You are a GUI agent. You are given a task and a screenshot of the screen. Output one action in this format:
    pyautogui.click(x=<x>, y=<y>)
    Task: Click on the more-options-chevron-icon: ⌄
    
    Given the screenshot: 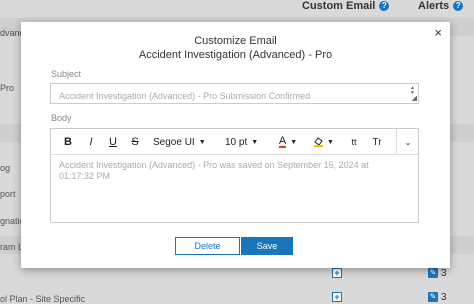 What is the action you would take?
    pyautogui.click(x=408, y=142)
    